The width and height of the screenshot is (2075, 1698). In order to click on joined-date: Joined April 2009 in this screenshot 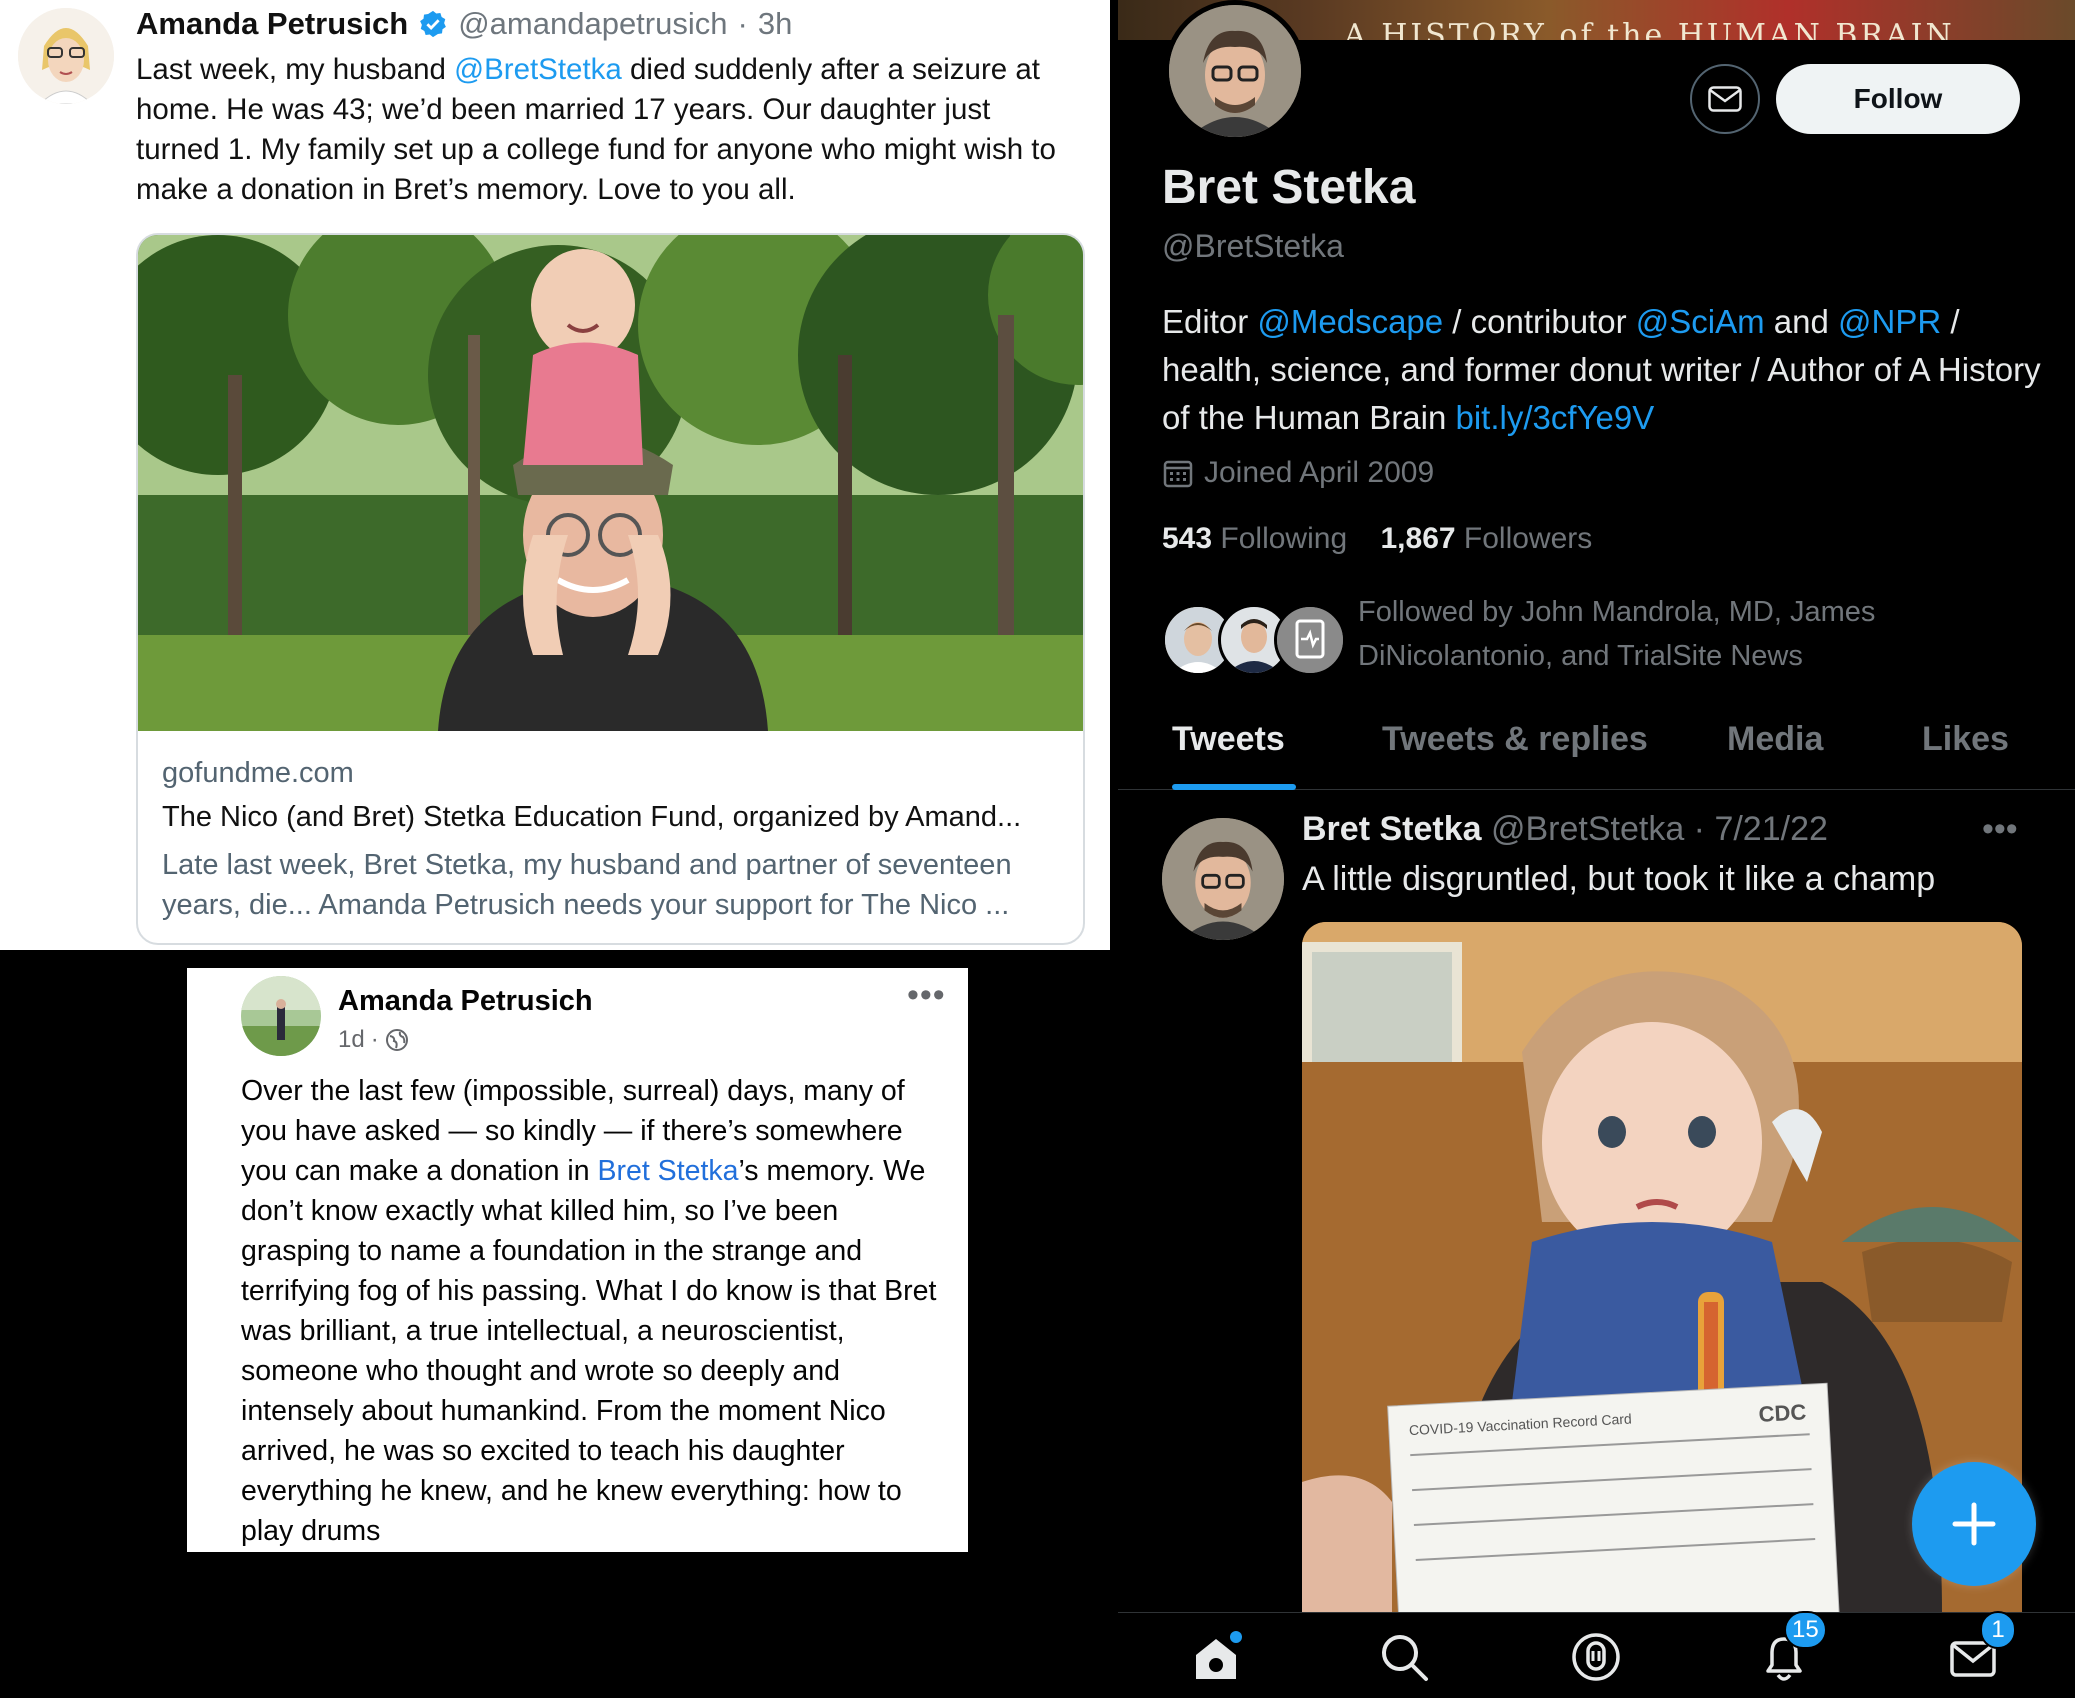, I will do `click(1298, 473)`.